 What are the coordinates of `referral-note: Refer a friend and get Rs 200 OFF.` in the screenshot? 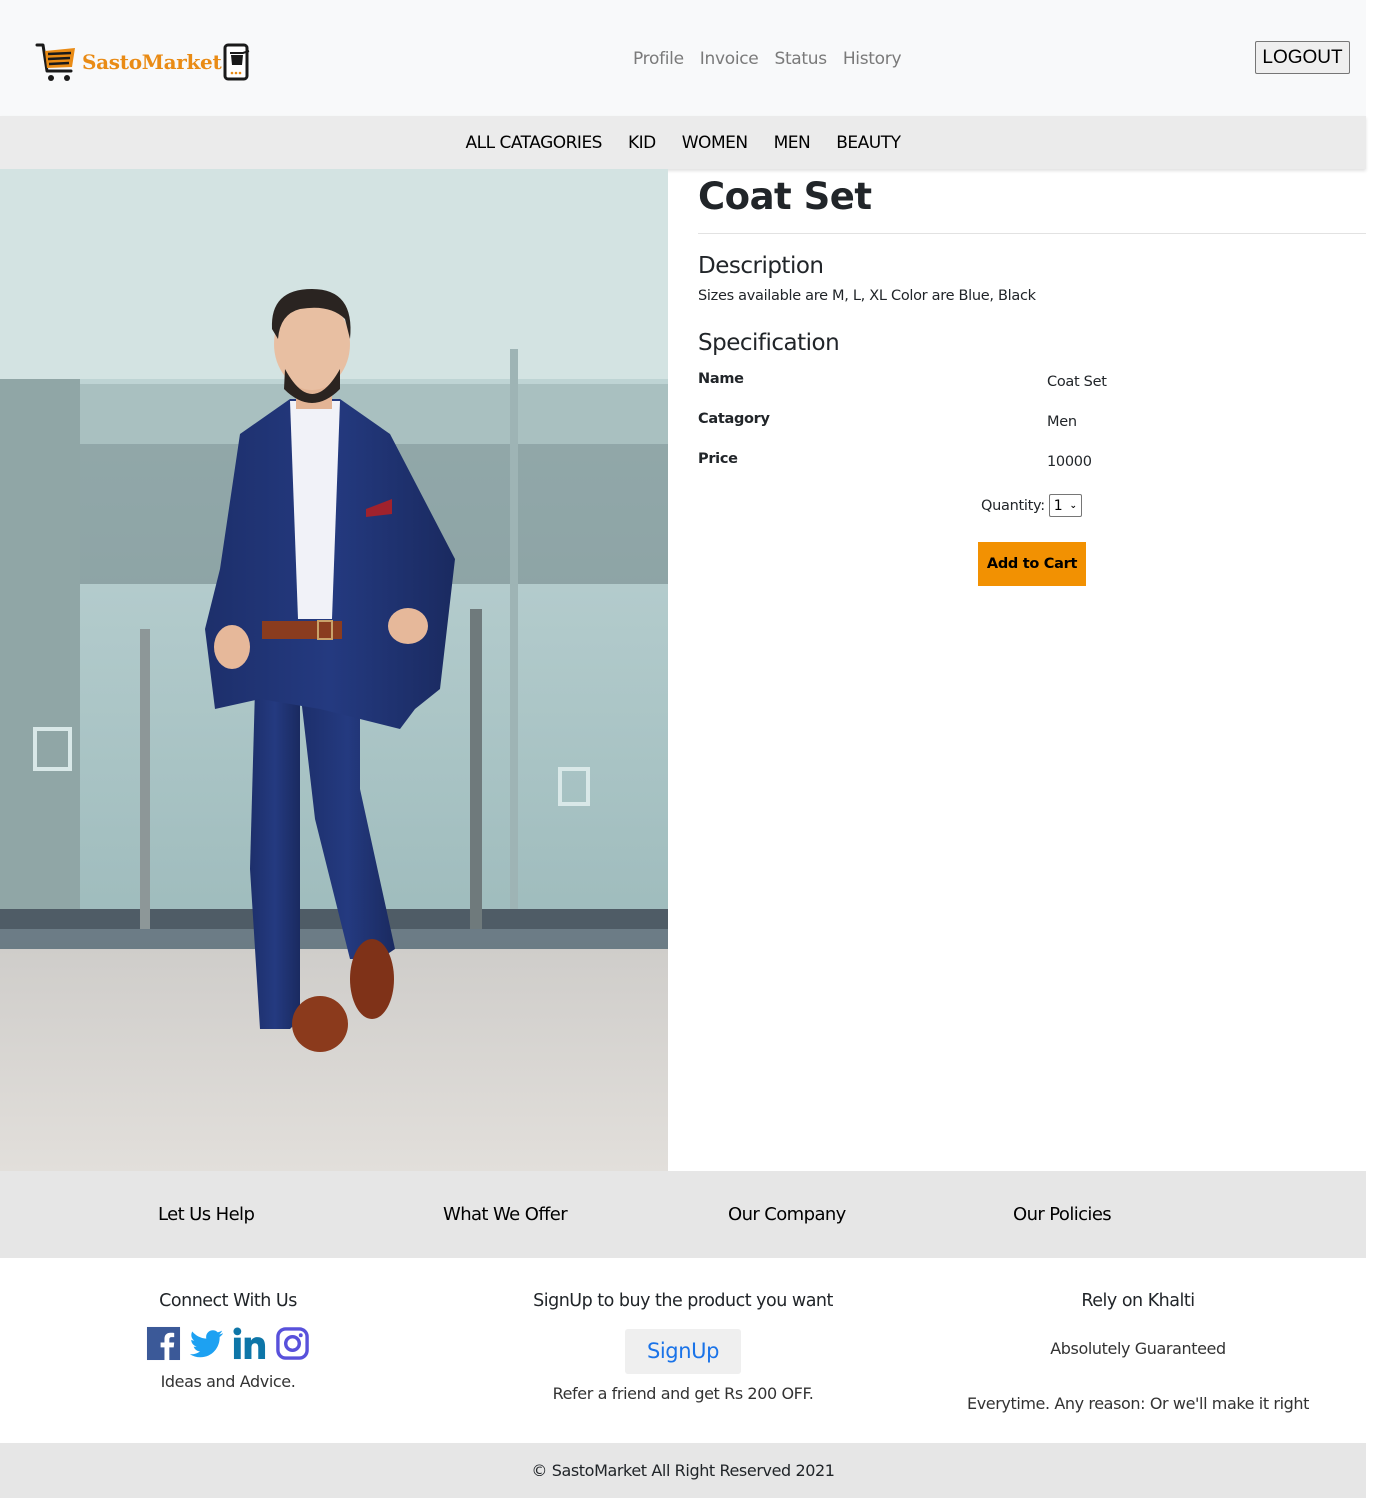 It's located at (683, 1393).